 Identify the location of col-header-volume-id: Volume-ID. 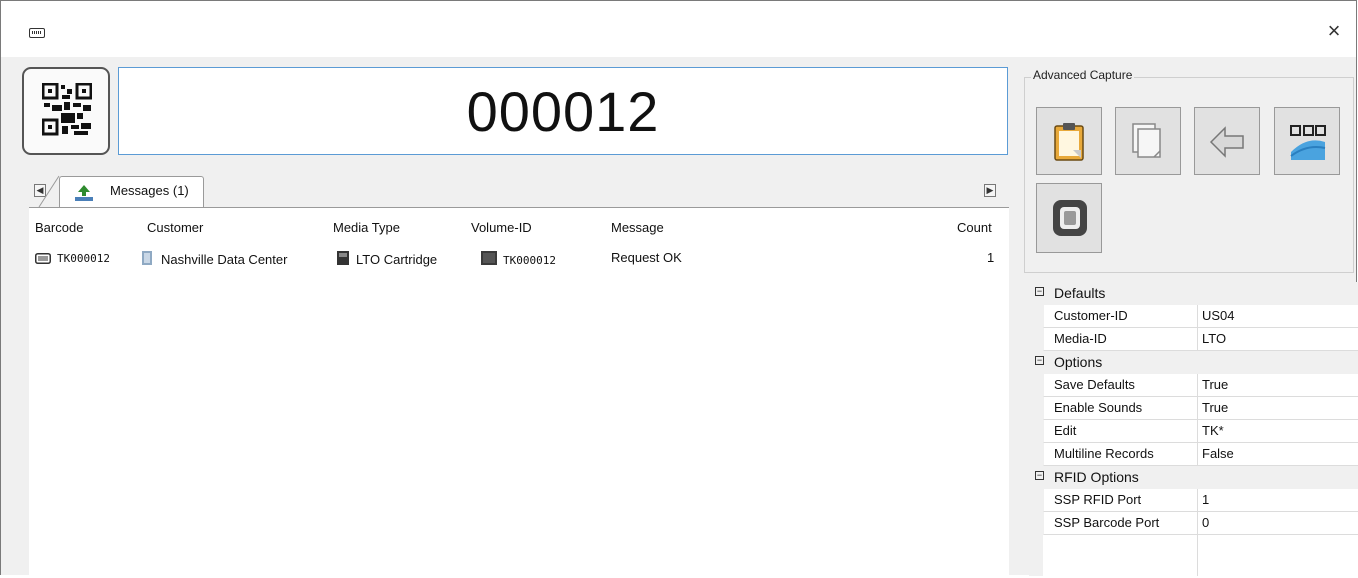
(501, 227).